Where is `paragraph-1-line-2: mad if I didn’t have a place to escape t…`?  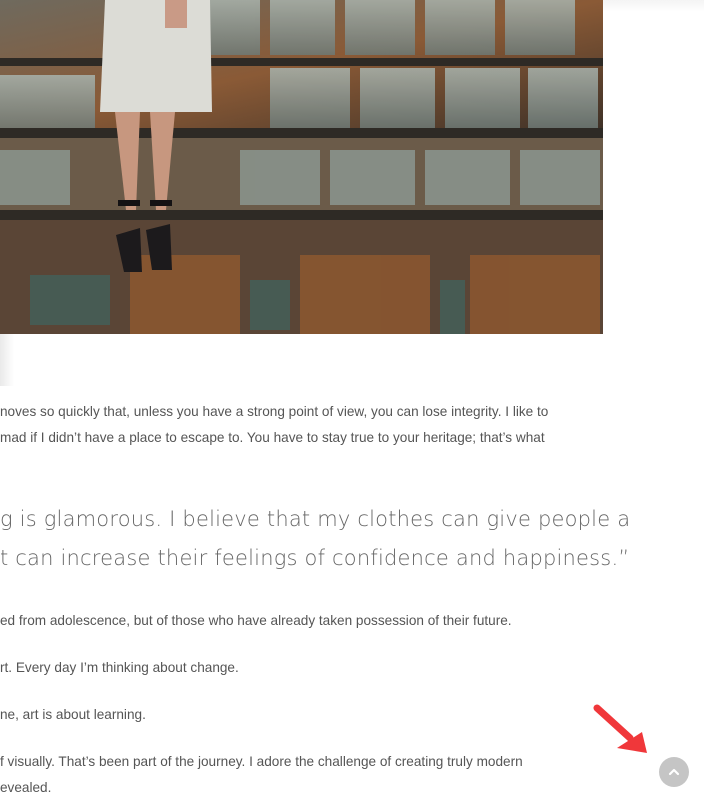 paragraph-1-line-2: mad if I didn’t have a place to escape t… is located at coordinates (272, 437).